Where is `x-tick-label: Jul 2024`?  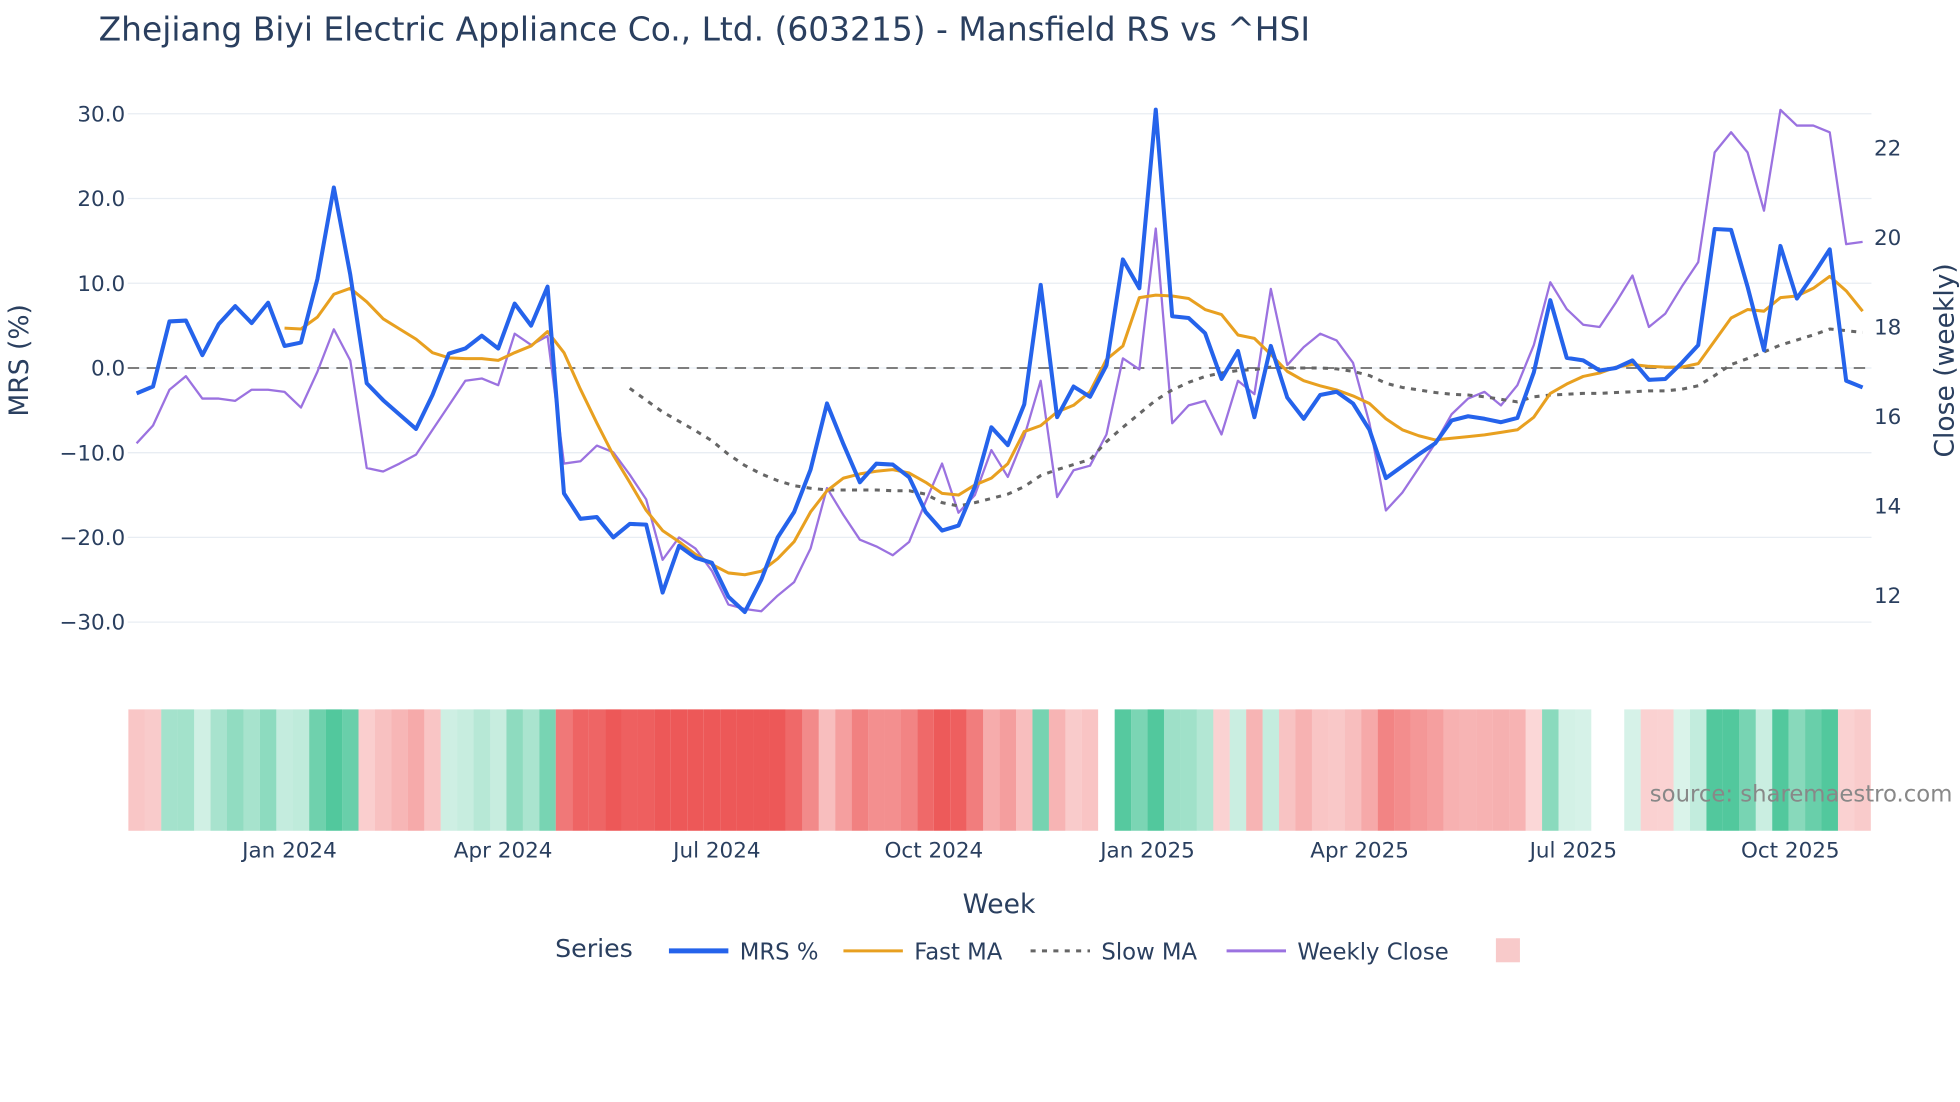 x-tick-label: Jul 2024 is located at coordinates (715, 850).